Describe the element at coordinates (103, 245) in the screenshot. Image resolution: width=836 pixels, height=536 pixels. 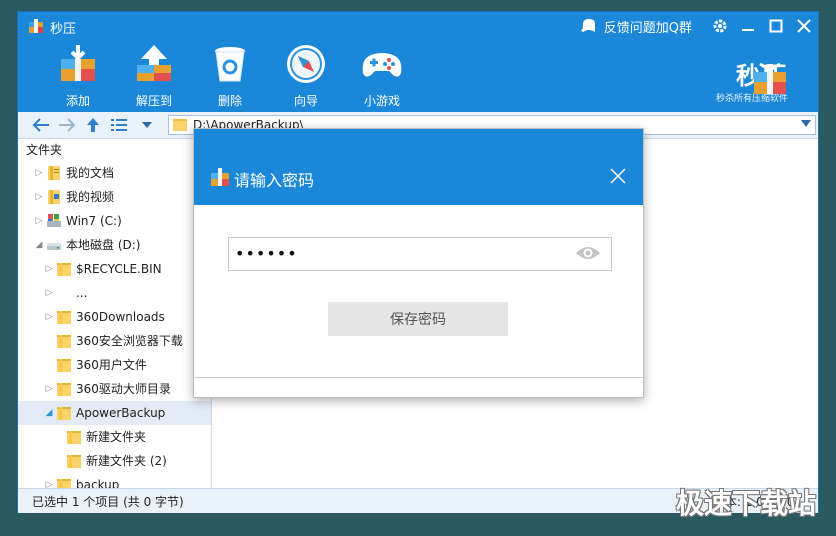
I see `tree-item-label: 本地磁盘 (D:)` at that location.